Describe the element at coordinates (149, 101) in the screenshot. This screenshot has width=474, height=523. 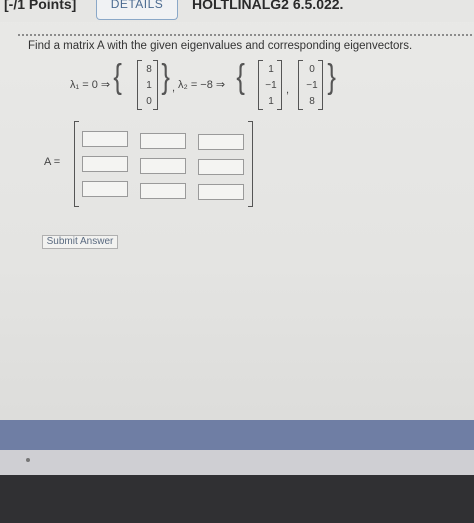
I see `eigenvector1-entry: 0` at that location.